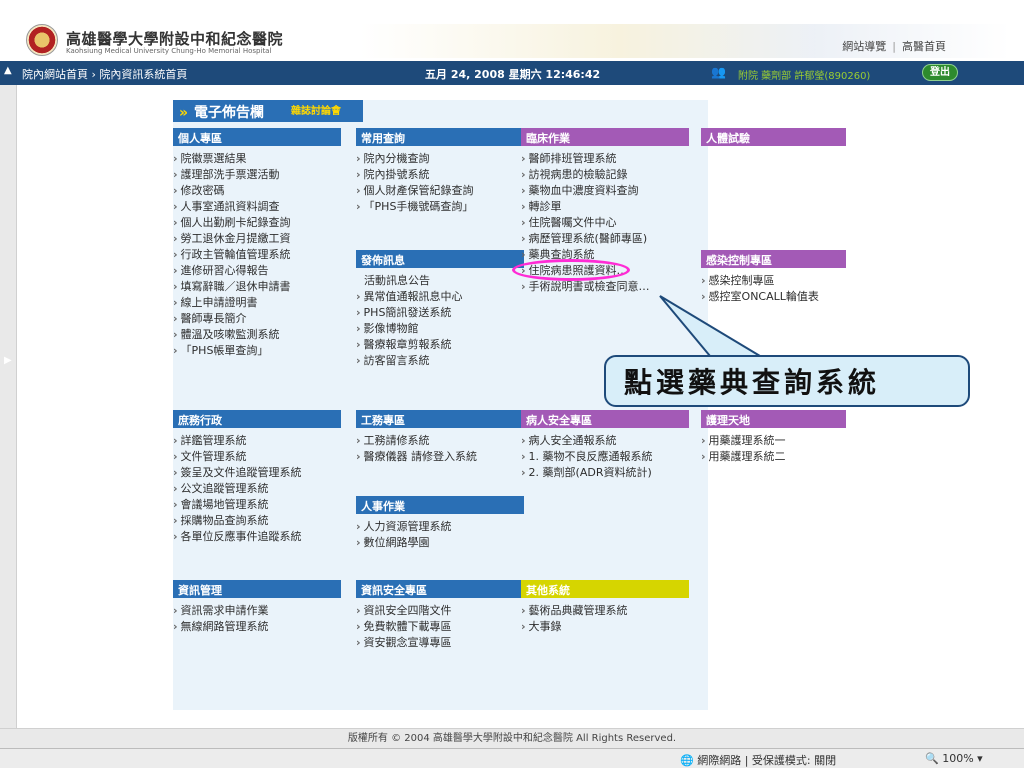 Image resolution: width=1024 pixels, height=768 pixels. I want to click on sitemap-link: 網站導覽, so click(864, 46).